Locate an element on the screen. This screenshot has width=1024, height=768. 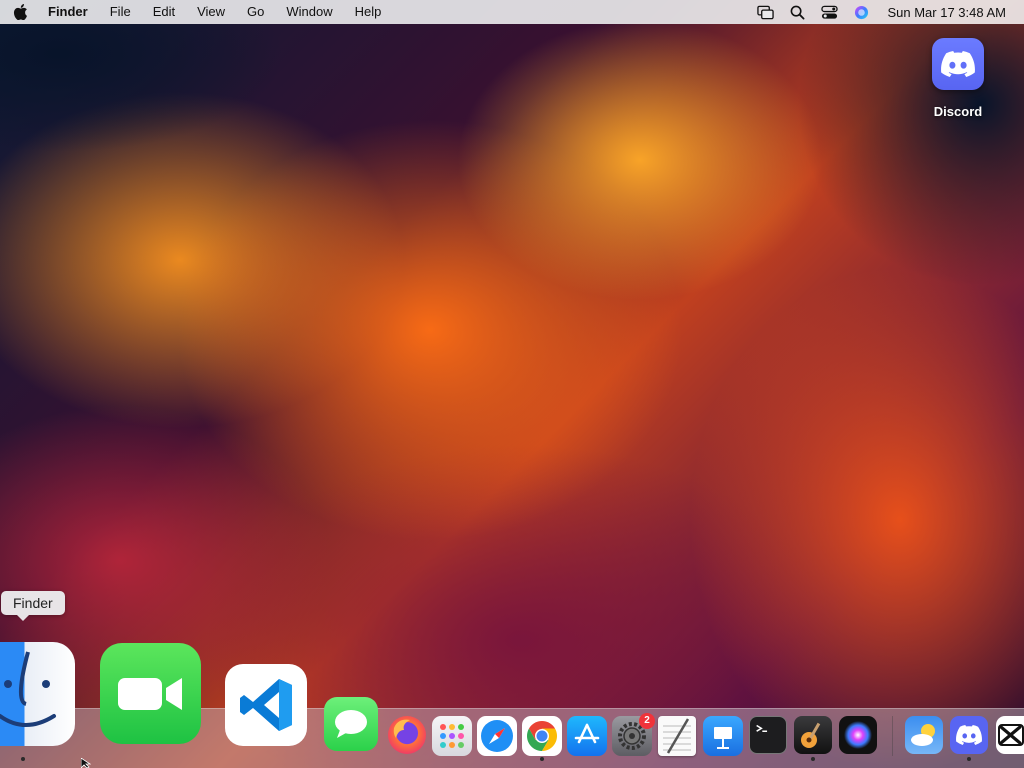
chrome-icon is located at coordinates (542, 736).